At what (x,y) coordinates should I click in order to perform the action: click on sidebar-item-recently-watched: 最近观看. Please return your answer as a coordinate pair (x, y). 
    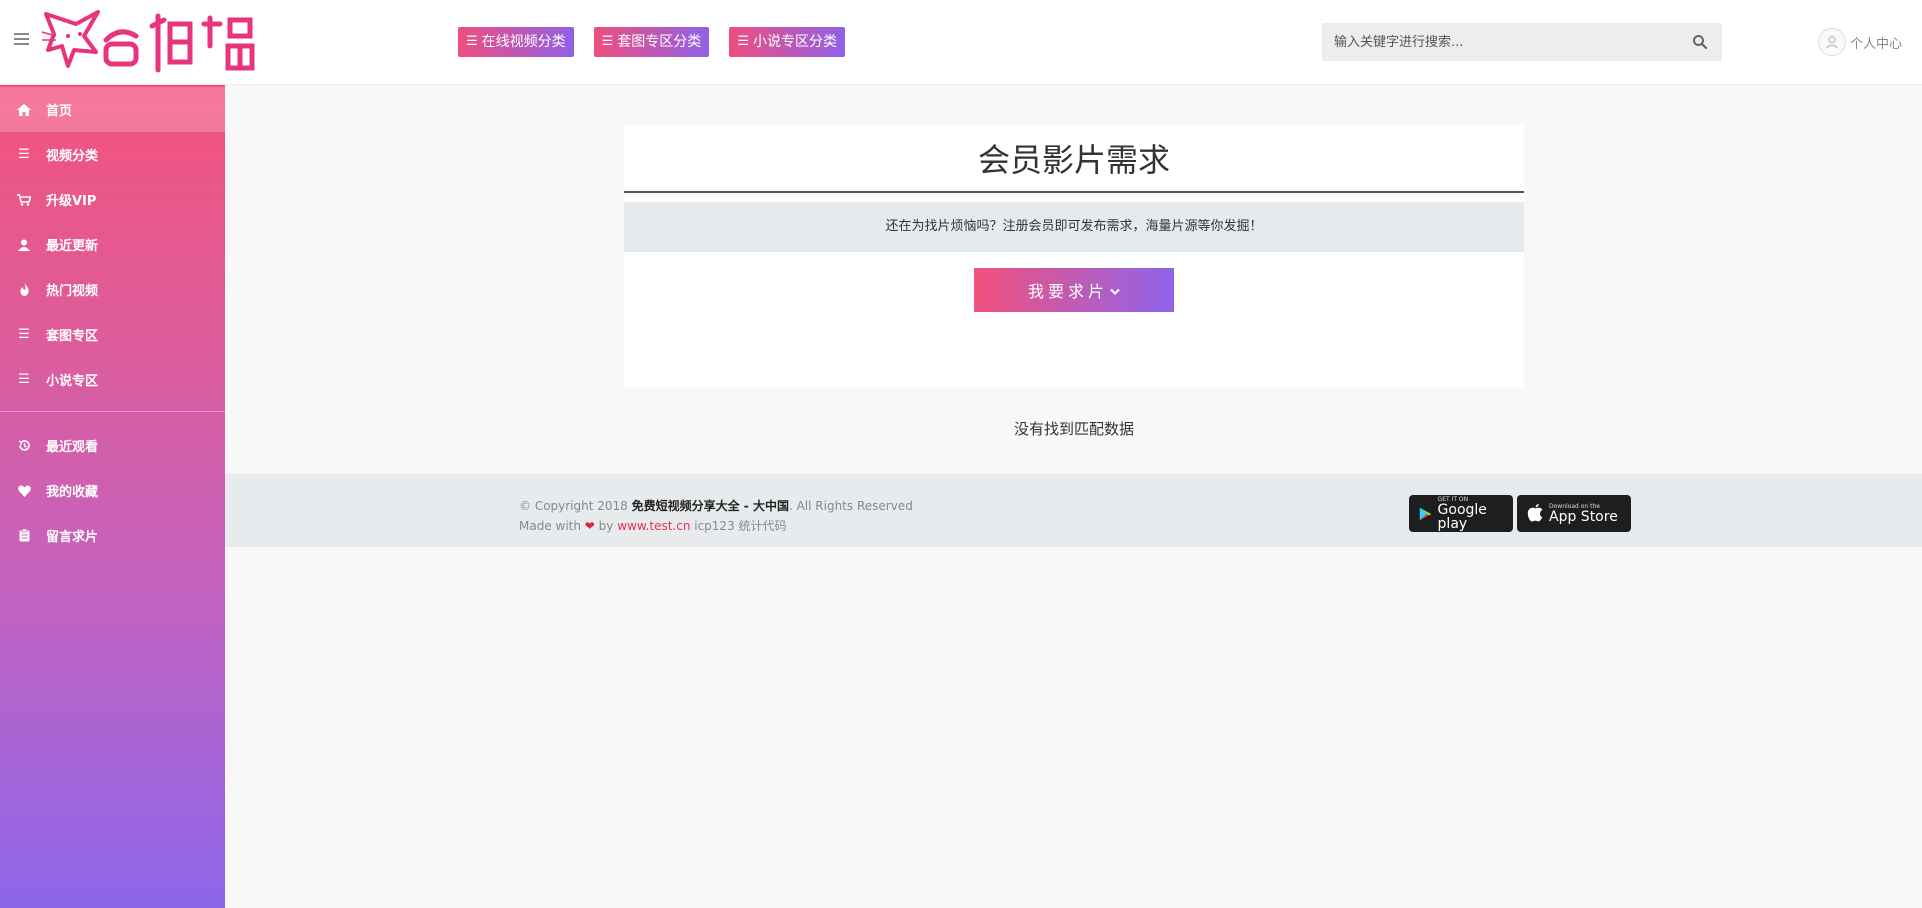
    Looking at the image, I should click on (112, 445).